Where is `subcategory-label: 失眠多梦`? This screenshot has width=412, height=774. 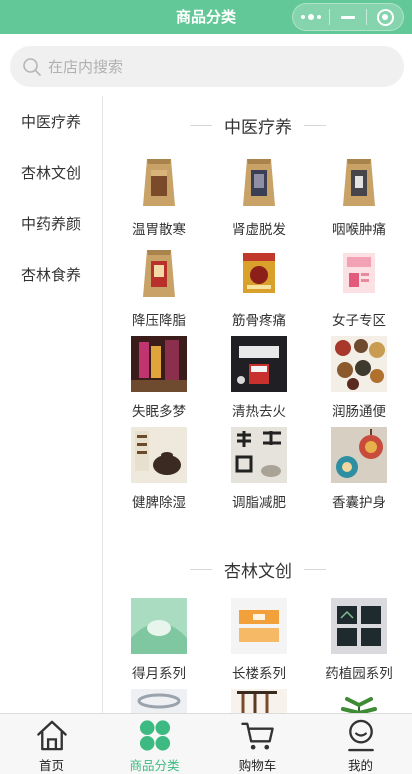
subcategory-label: 失眠多梦 is located at coordinates (159, 412).